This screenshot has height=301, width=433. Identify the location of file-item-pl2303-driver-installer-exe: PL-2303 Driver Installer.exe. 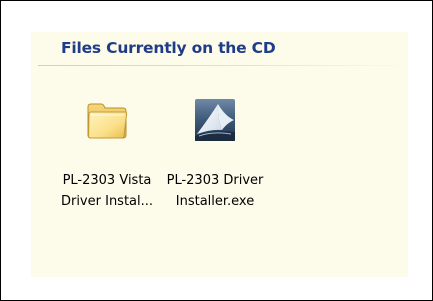
(215, 155).